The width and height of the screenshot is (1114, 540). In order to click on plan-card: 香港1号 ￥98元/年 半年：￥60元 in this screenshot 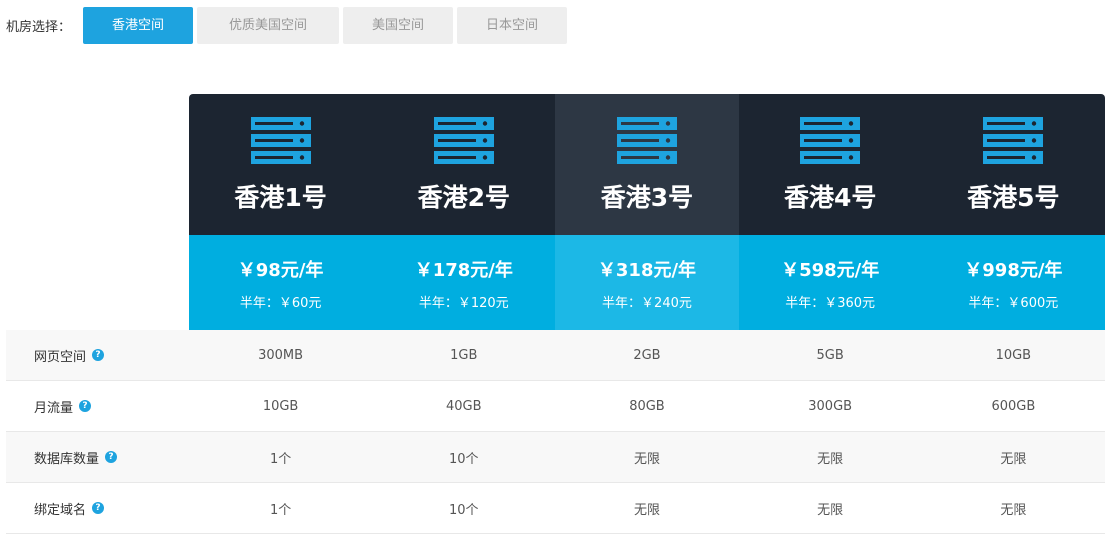, I will do `click(281, 212)`.